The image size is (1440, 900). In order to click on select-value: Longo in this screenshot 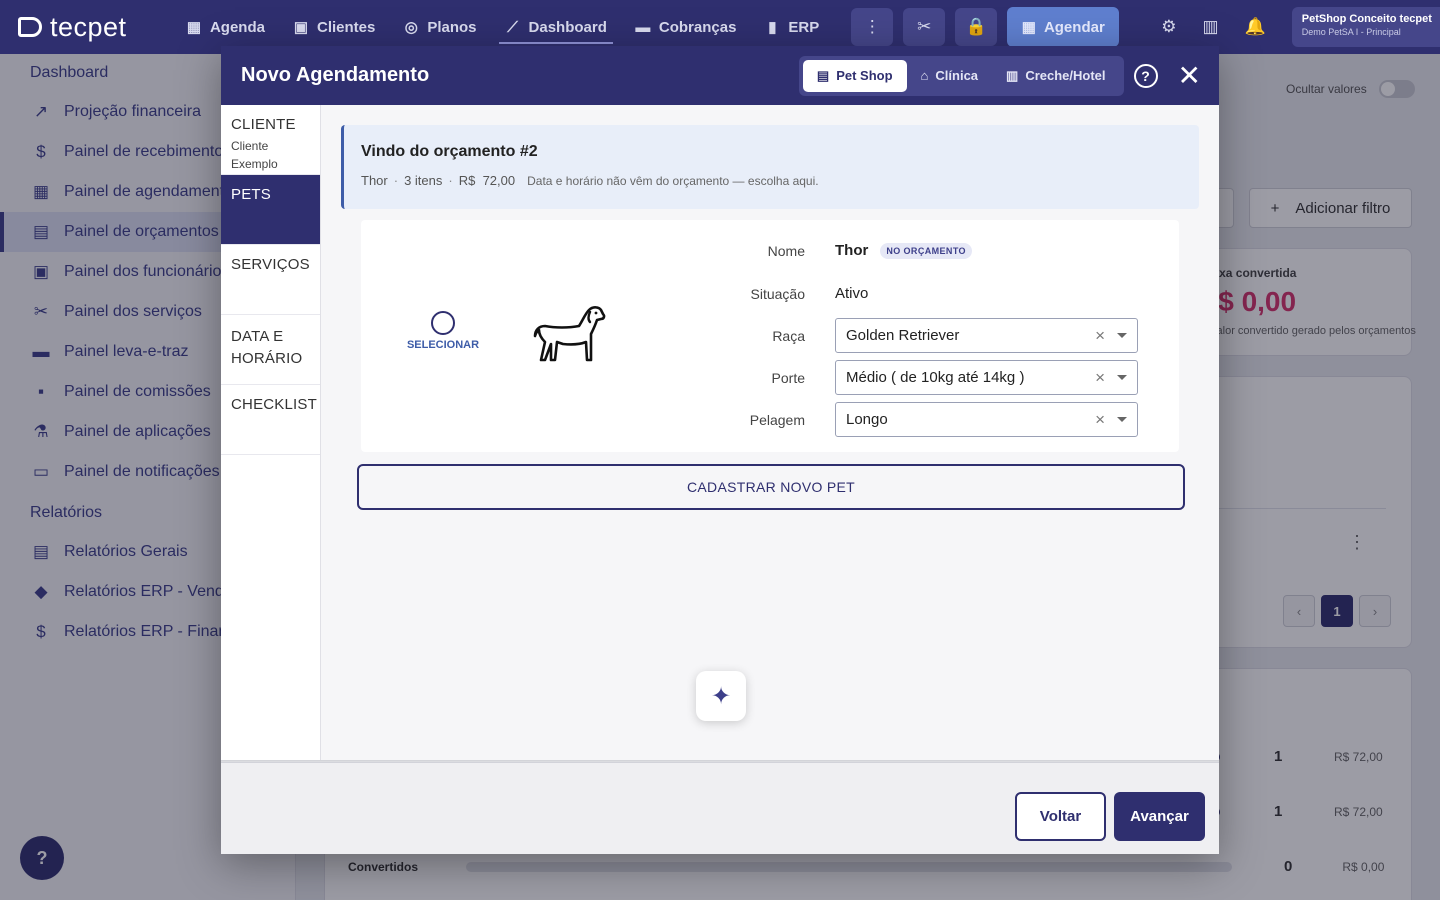, I will do `click(867, 419)`.